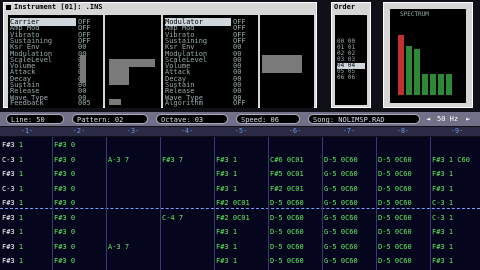 The image size is (480, 270). Describe the element at coordinates (451, 160) in the screenshot. I see `pattern-cell: F#3 1 C60` at that location.